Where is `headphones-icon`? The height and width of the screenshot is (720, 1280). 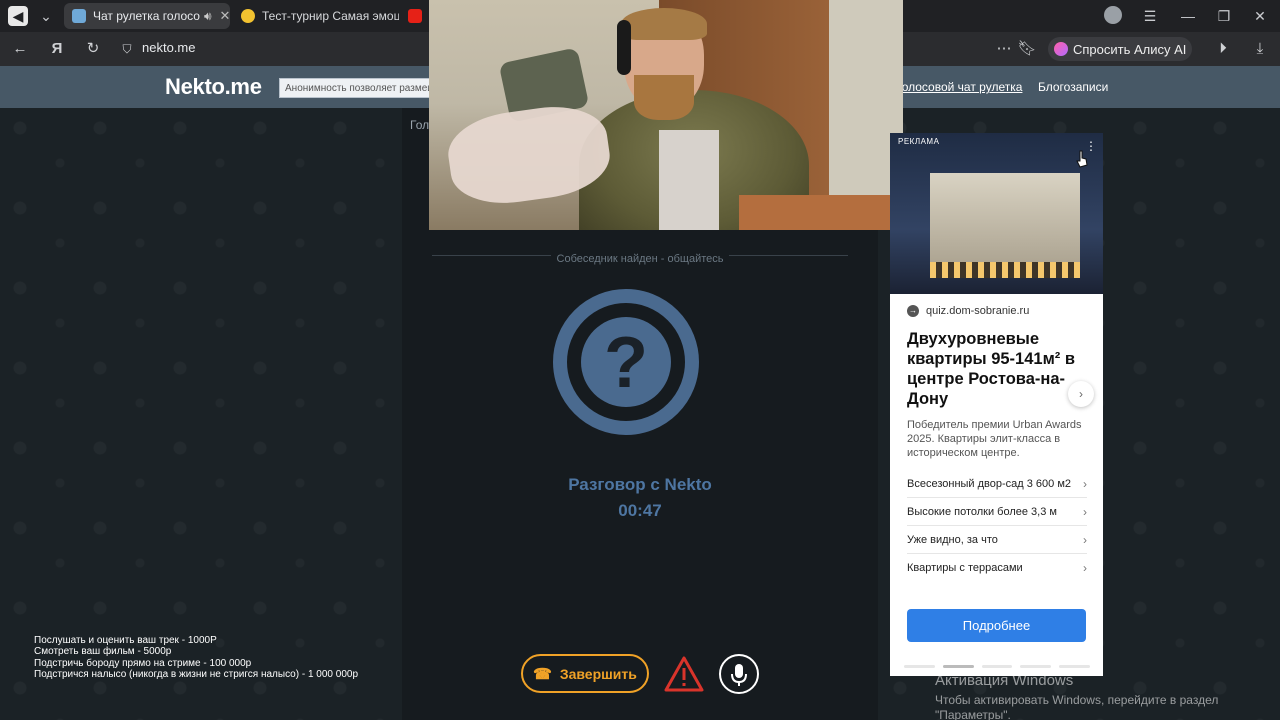
headphones-icon is located at coordinates (624, 47).